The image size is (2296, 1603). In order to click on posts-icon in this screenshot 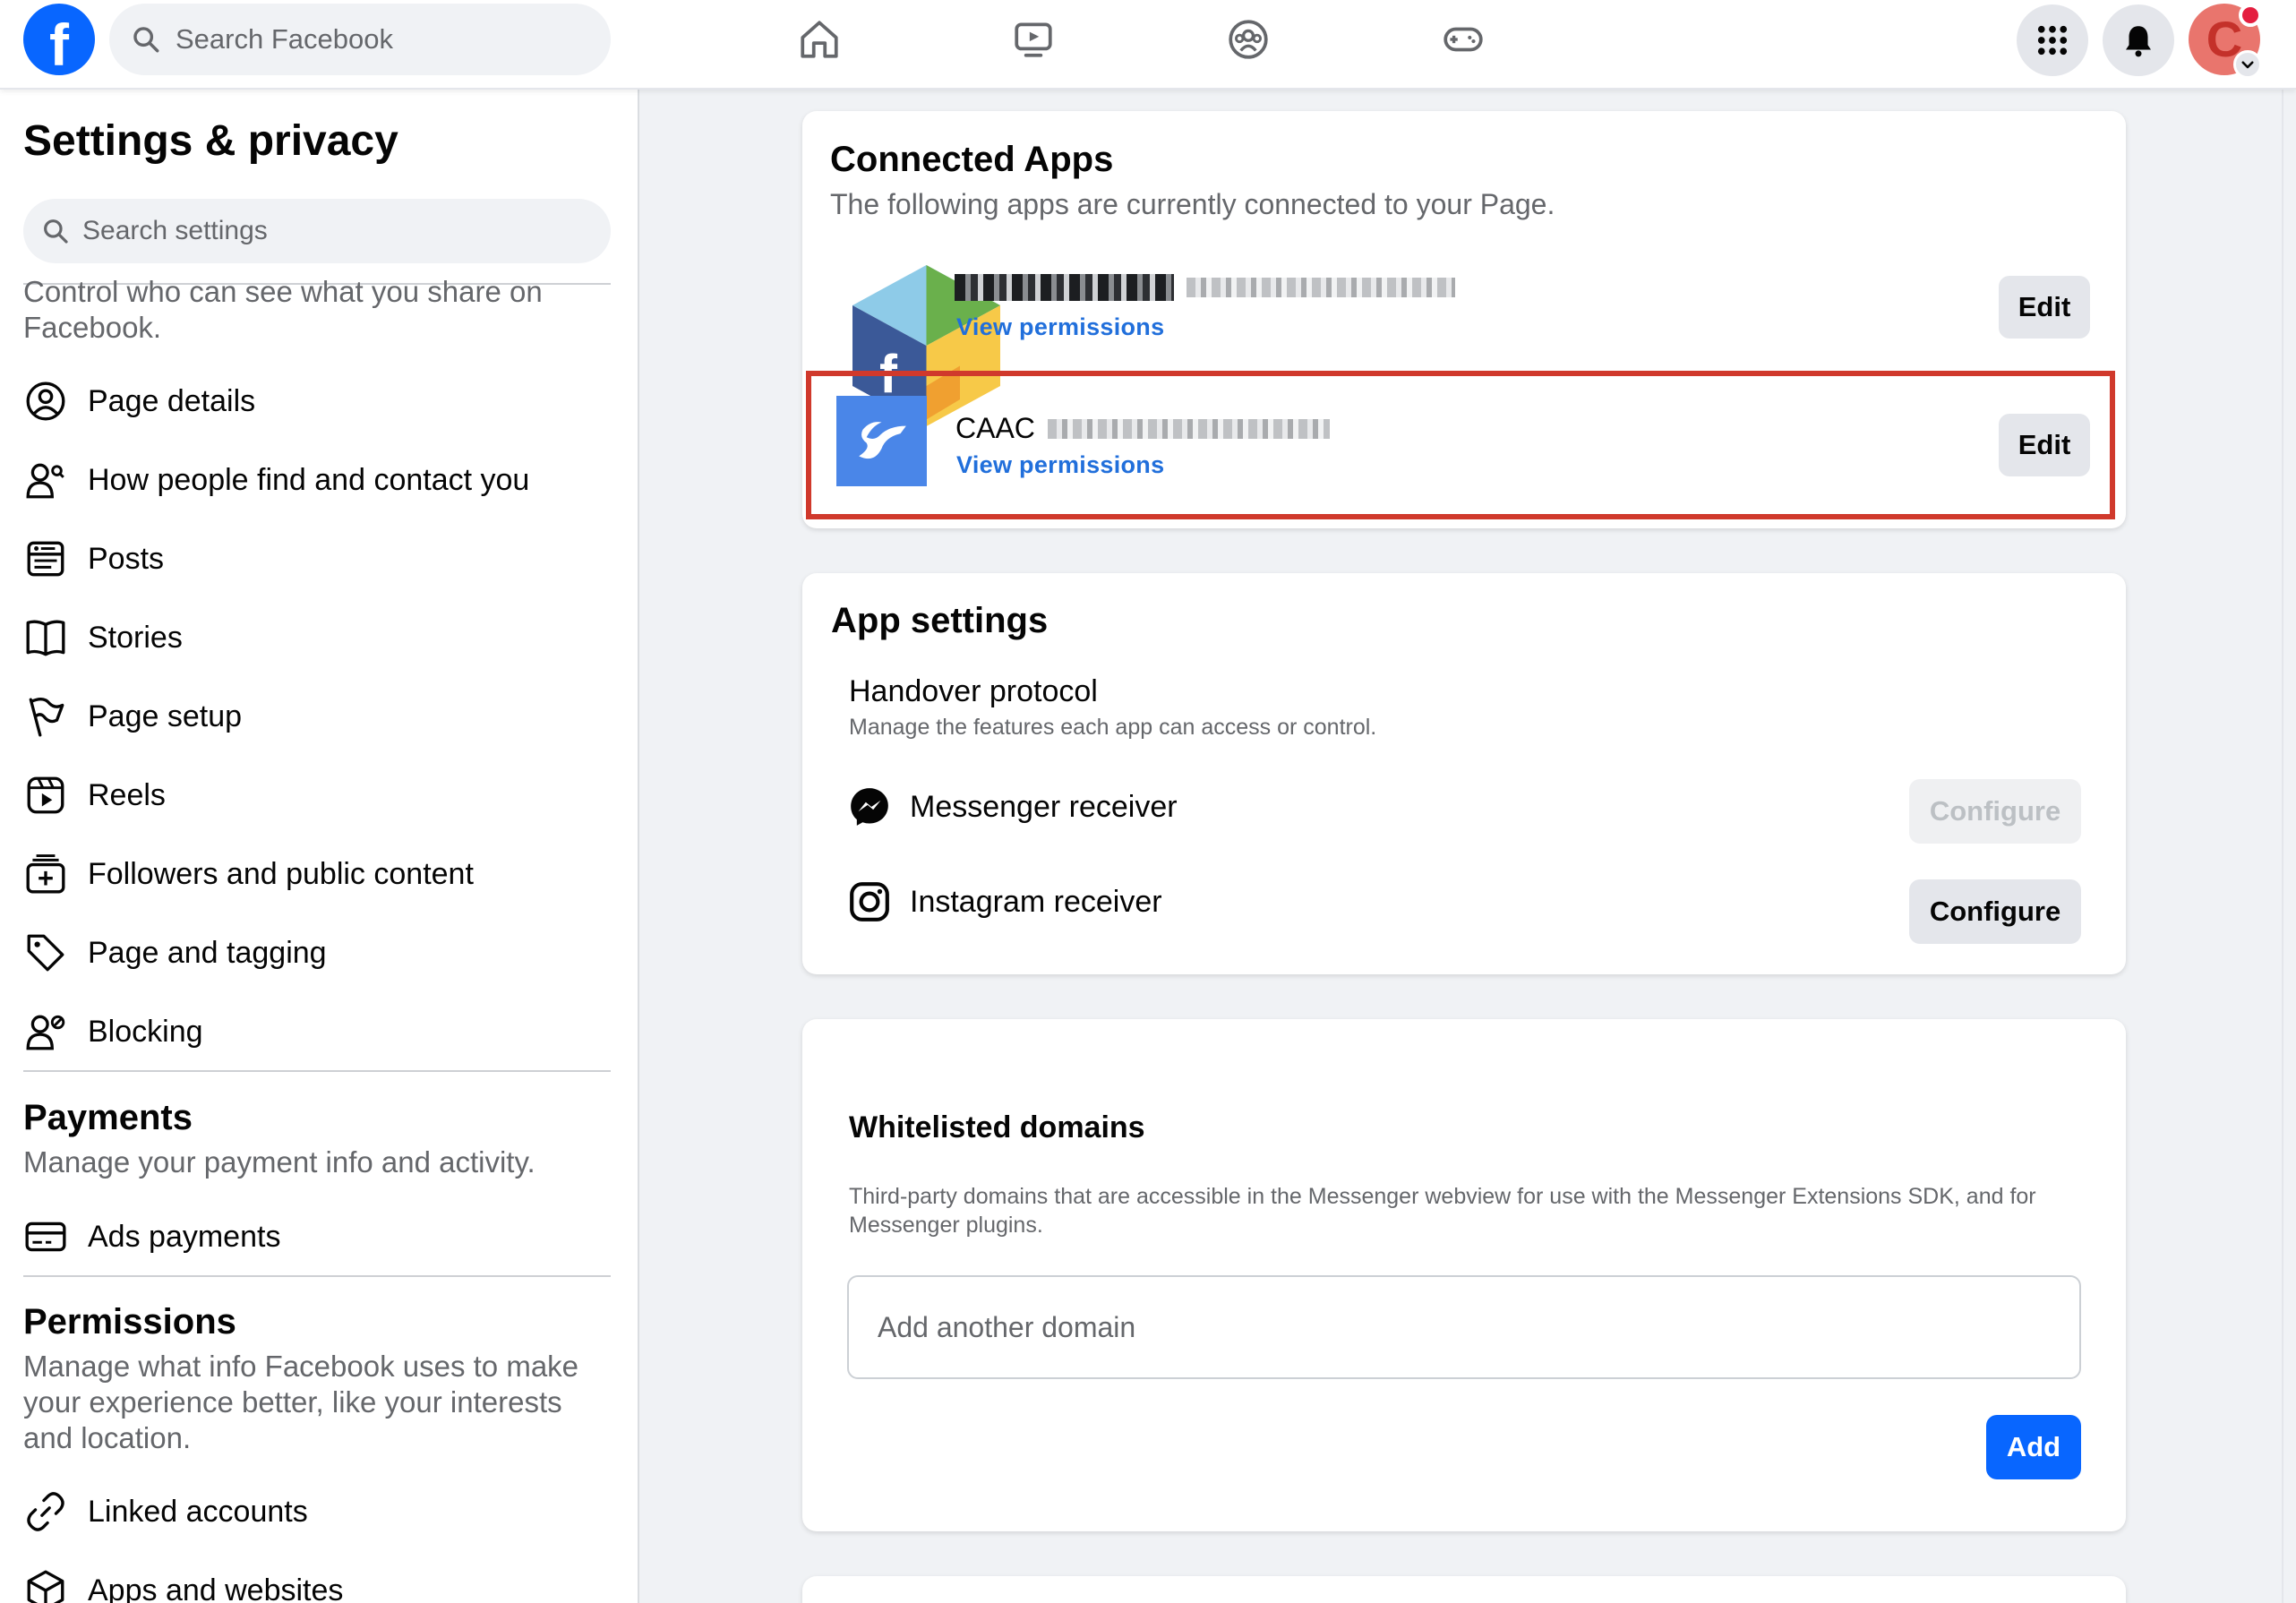, I will do `click(45, 559)`.